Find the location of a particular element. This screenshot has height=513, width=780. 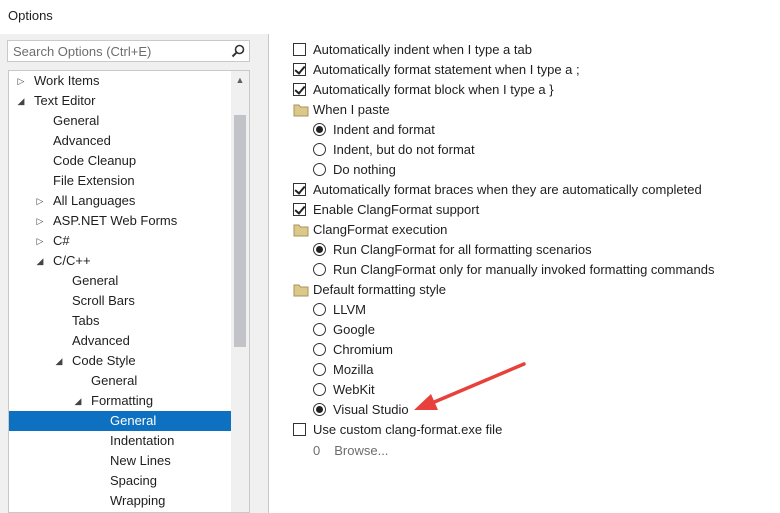

tree-item-label: C# is located at coordinates (61, 240).